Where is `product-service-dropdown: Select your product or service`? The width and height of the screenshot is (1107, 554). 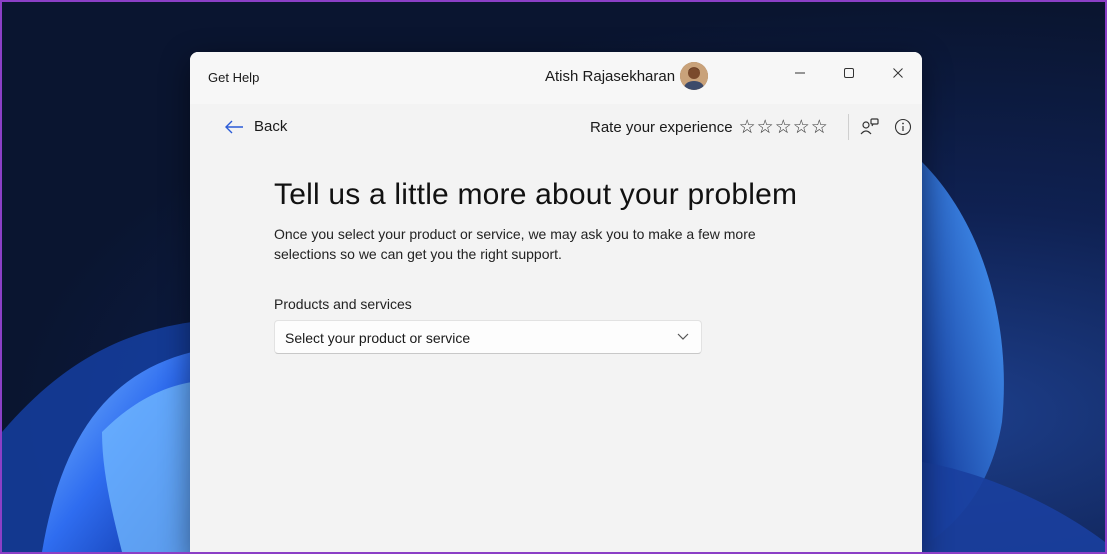
product-service-dropdown: Select your product or service is located at coordinates (488, 337).